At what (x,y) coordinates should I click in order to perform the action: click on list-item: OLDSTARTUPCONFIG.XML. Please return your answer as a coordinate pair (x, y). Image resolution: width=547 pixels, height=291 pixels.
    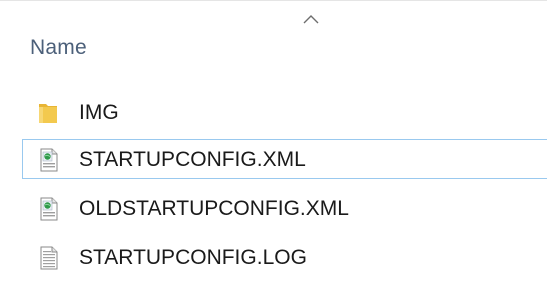
    Looking at the image, I should click on (284, 208).